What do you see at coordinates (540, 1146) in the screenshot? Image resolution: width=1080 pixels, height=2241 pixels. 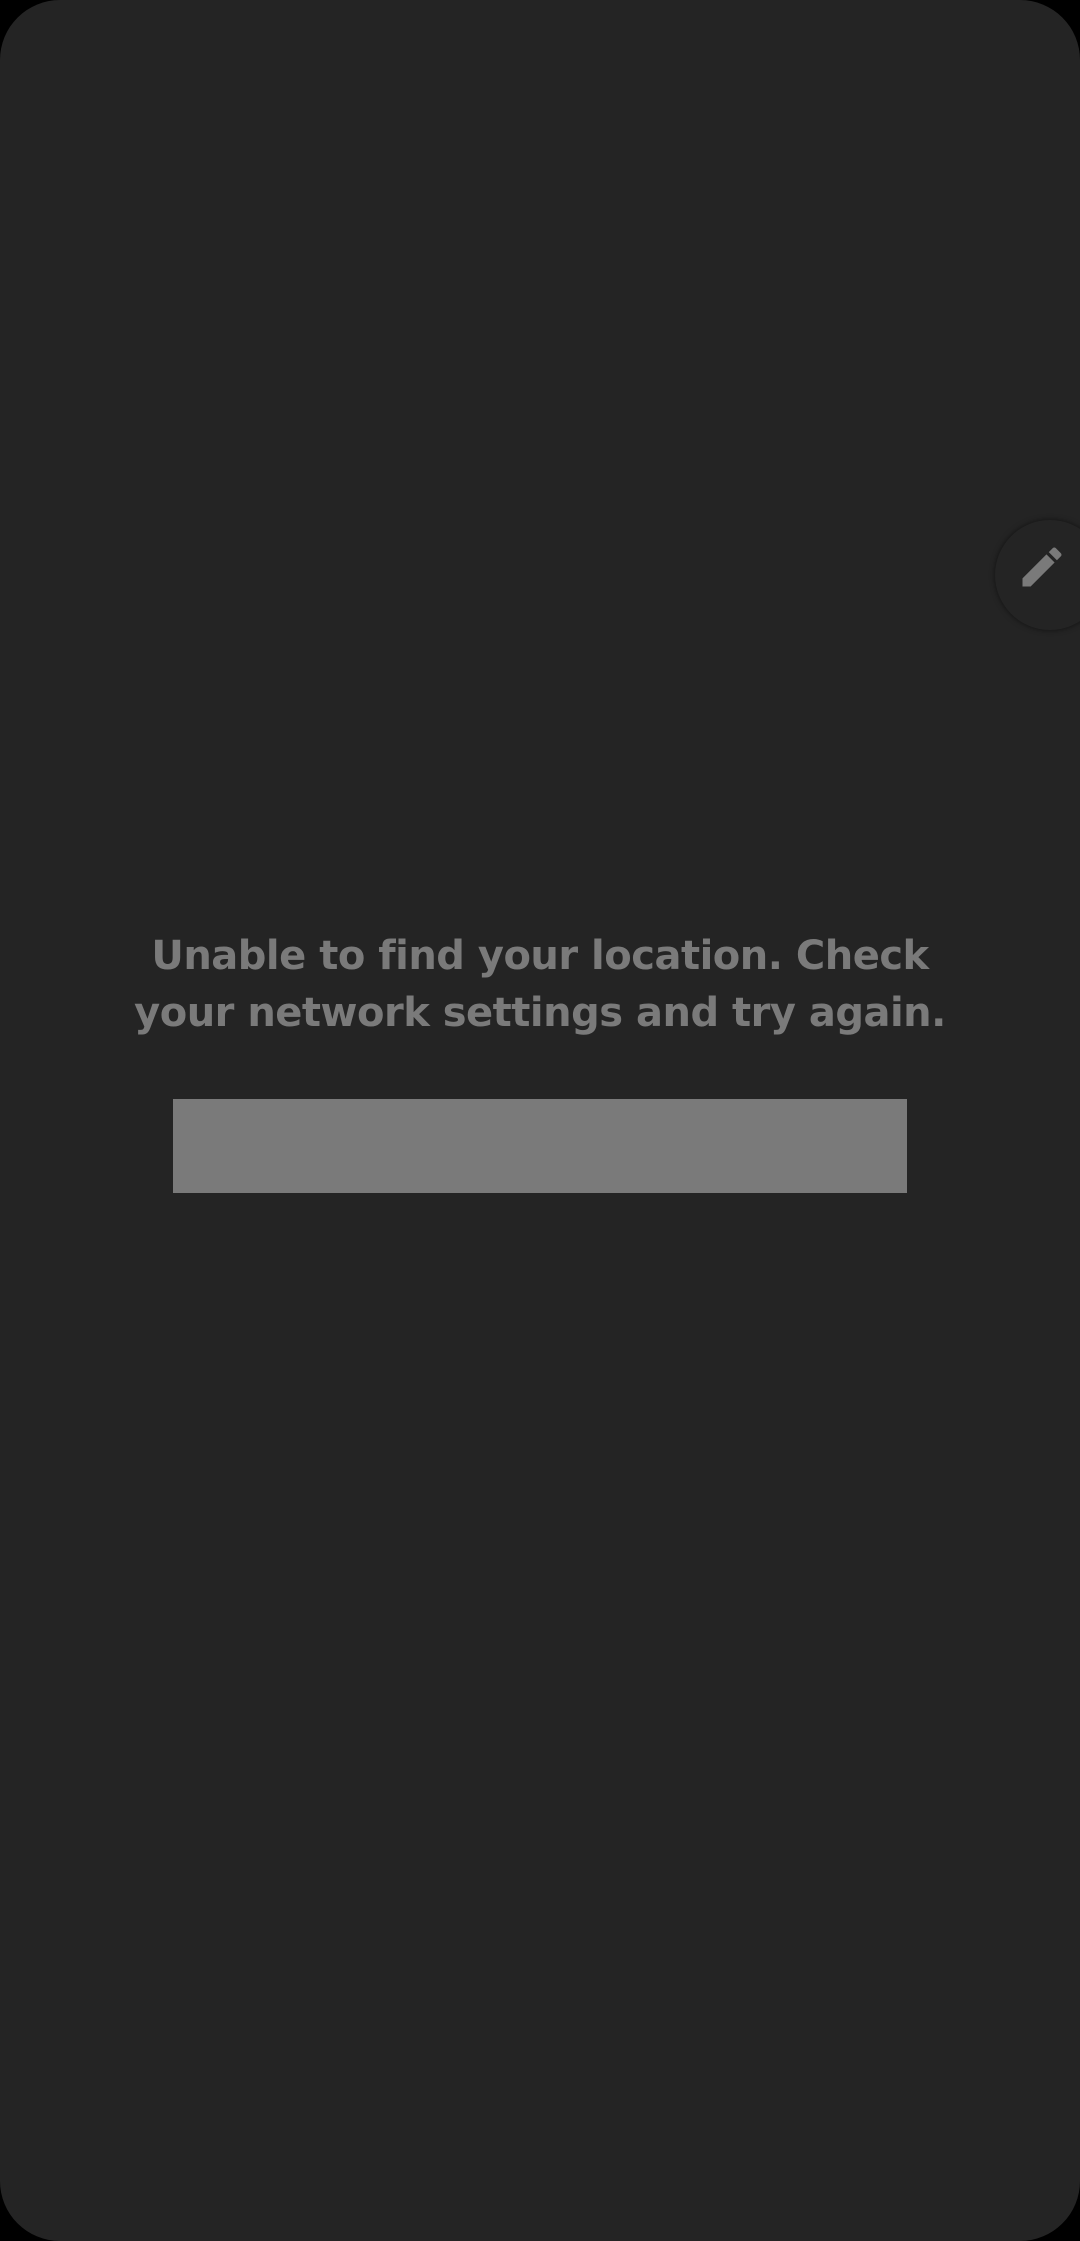 I see `retry-button` at bounding box center [540, 1146].